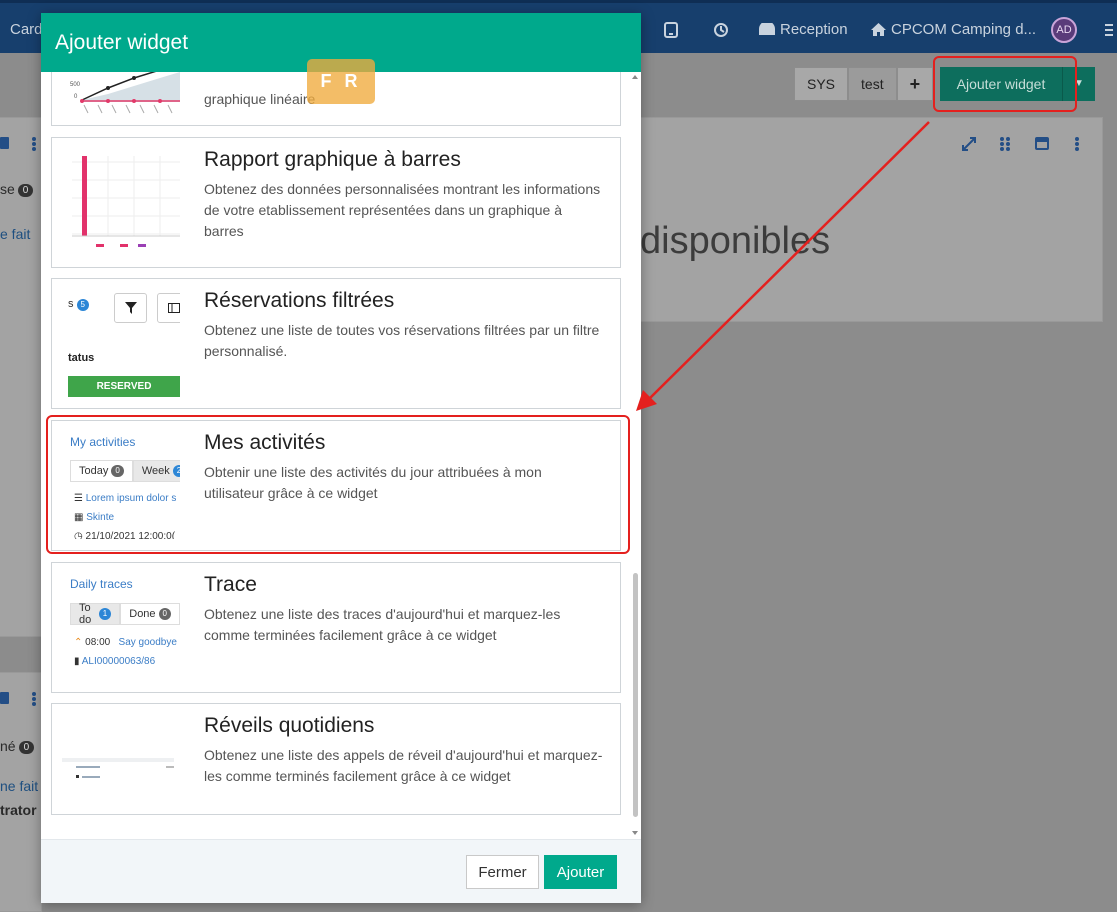  What do you see at coordinates (783, 266) in the screenshot?
I see `annotation-arrow` at bounding box center [783, 266].